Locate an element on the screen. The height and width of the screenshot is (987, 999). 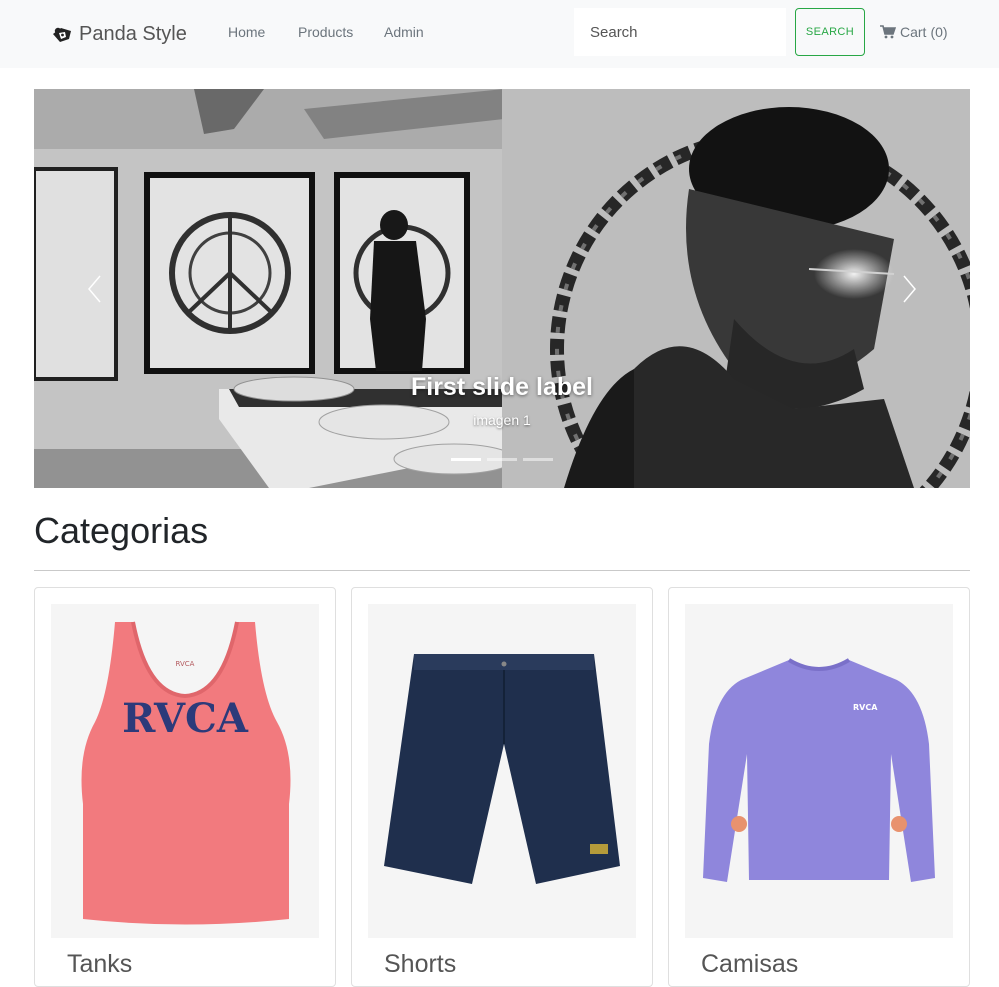
cart-count: (0) is located at coordinates (939, 32).